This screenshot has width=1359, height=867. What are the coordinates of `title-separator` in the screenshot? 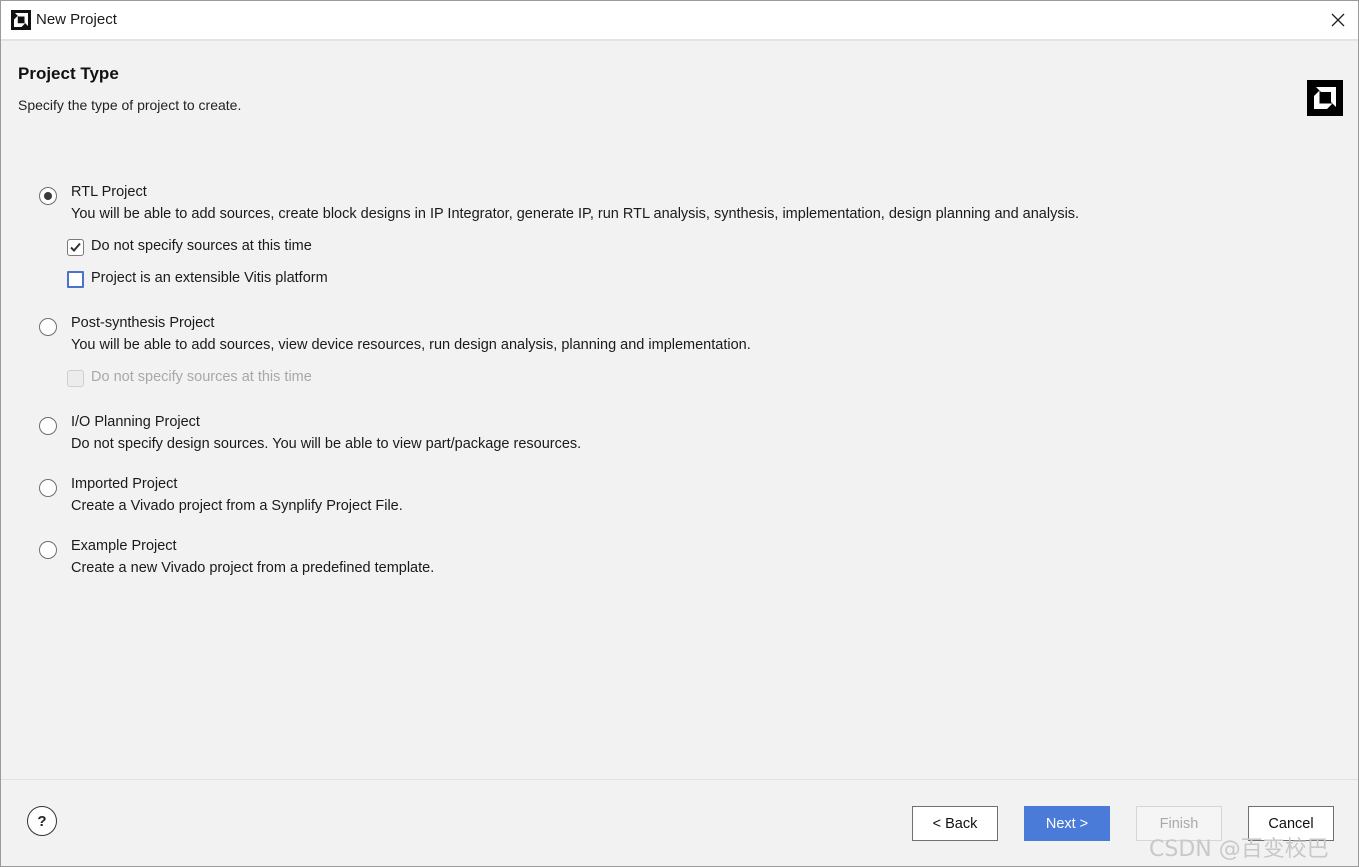 It's located at (679, 40).